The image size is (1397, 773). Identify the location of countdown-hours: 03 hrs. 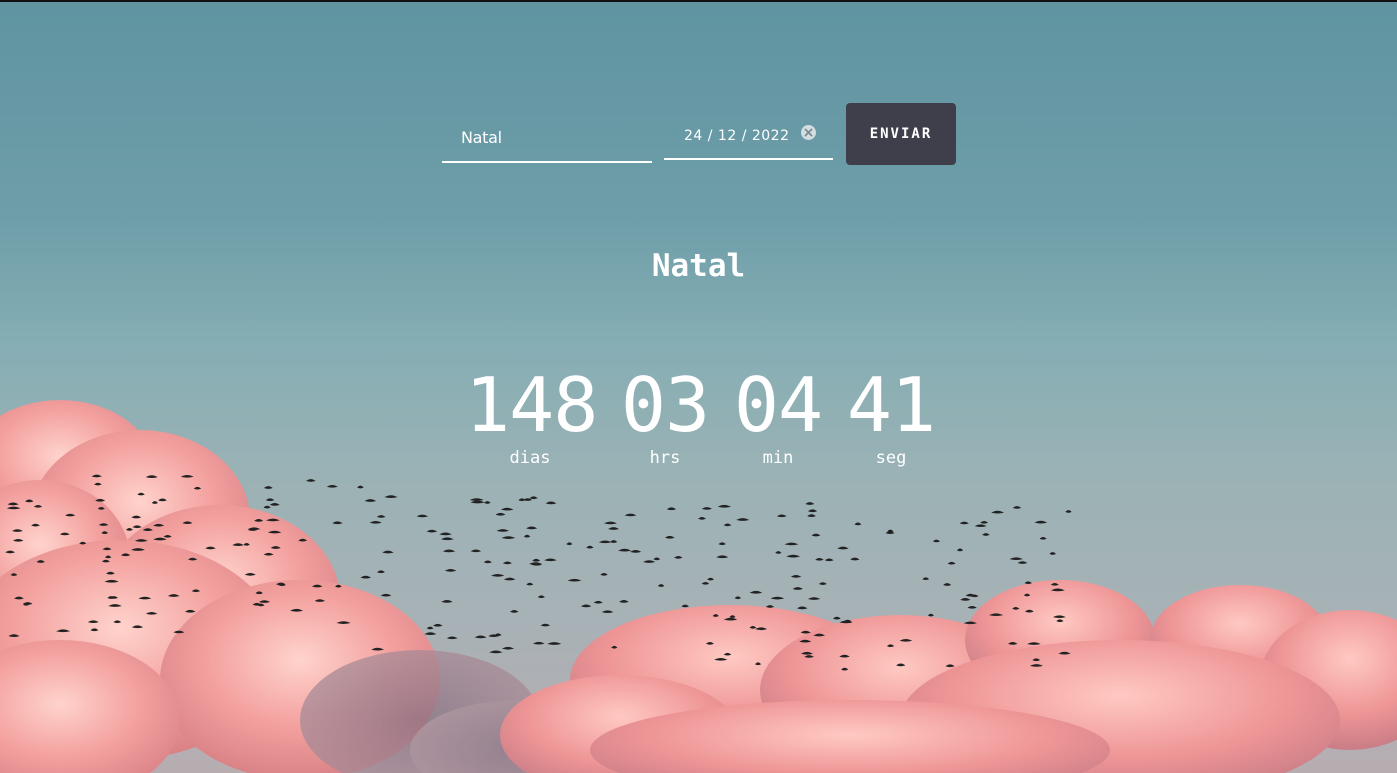
(665, 415).